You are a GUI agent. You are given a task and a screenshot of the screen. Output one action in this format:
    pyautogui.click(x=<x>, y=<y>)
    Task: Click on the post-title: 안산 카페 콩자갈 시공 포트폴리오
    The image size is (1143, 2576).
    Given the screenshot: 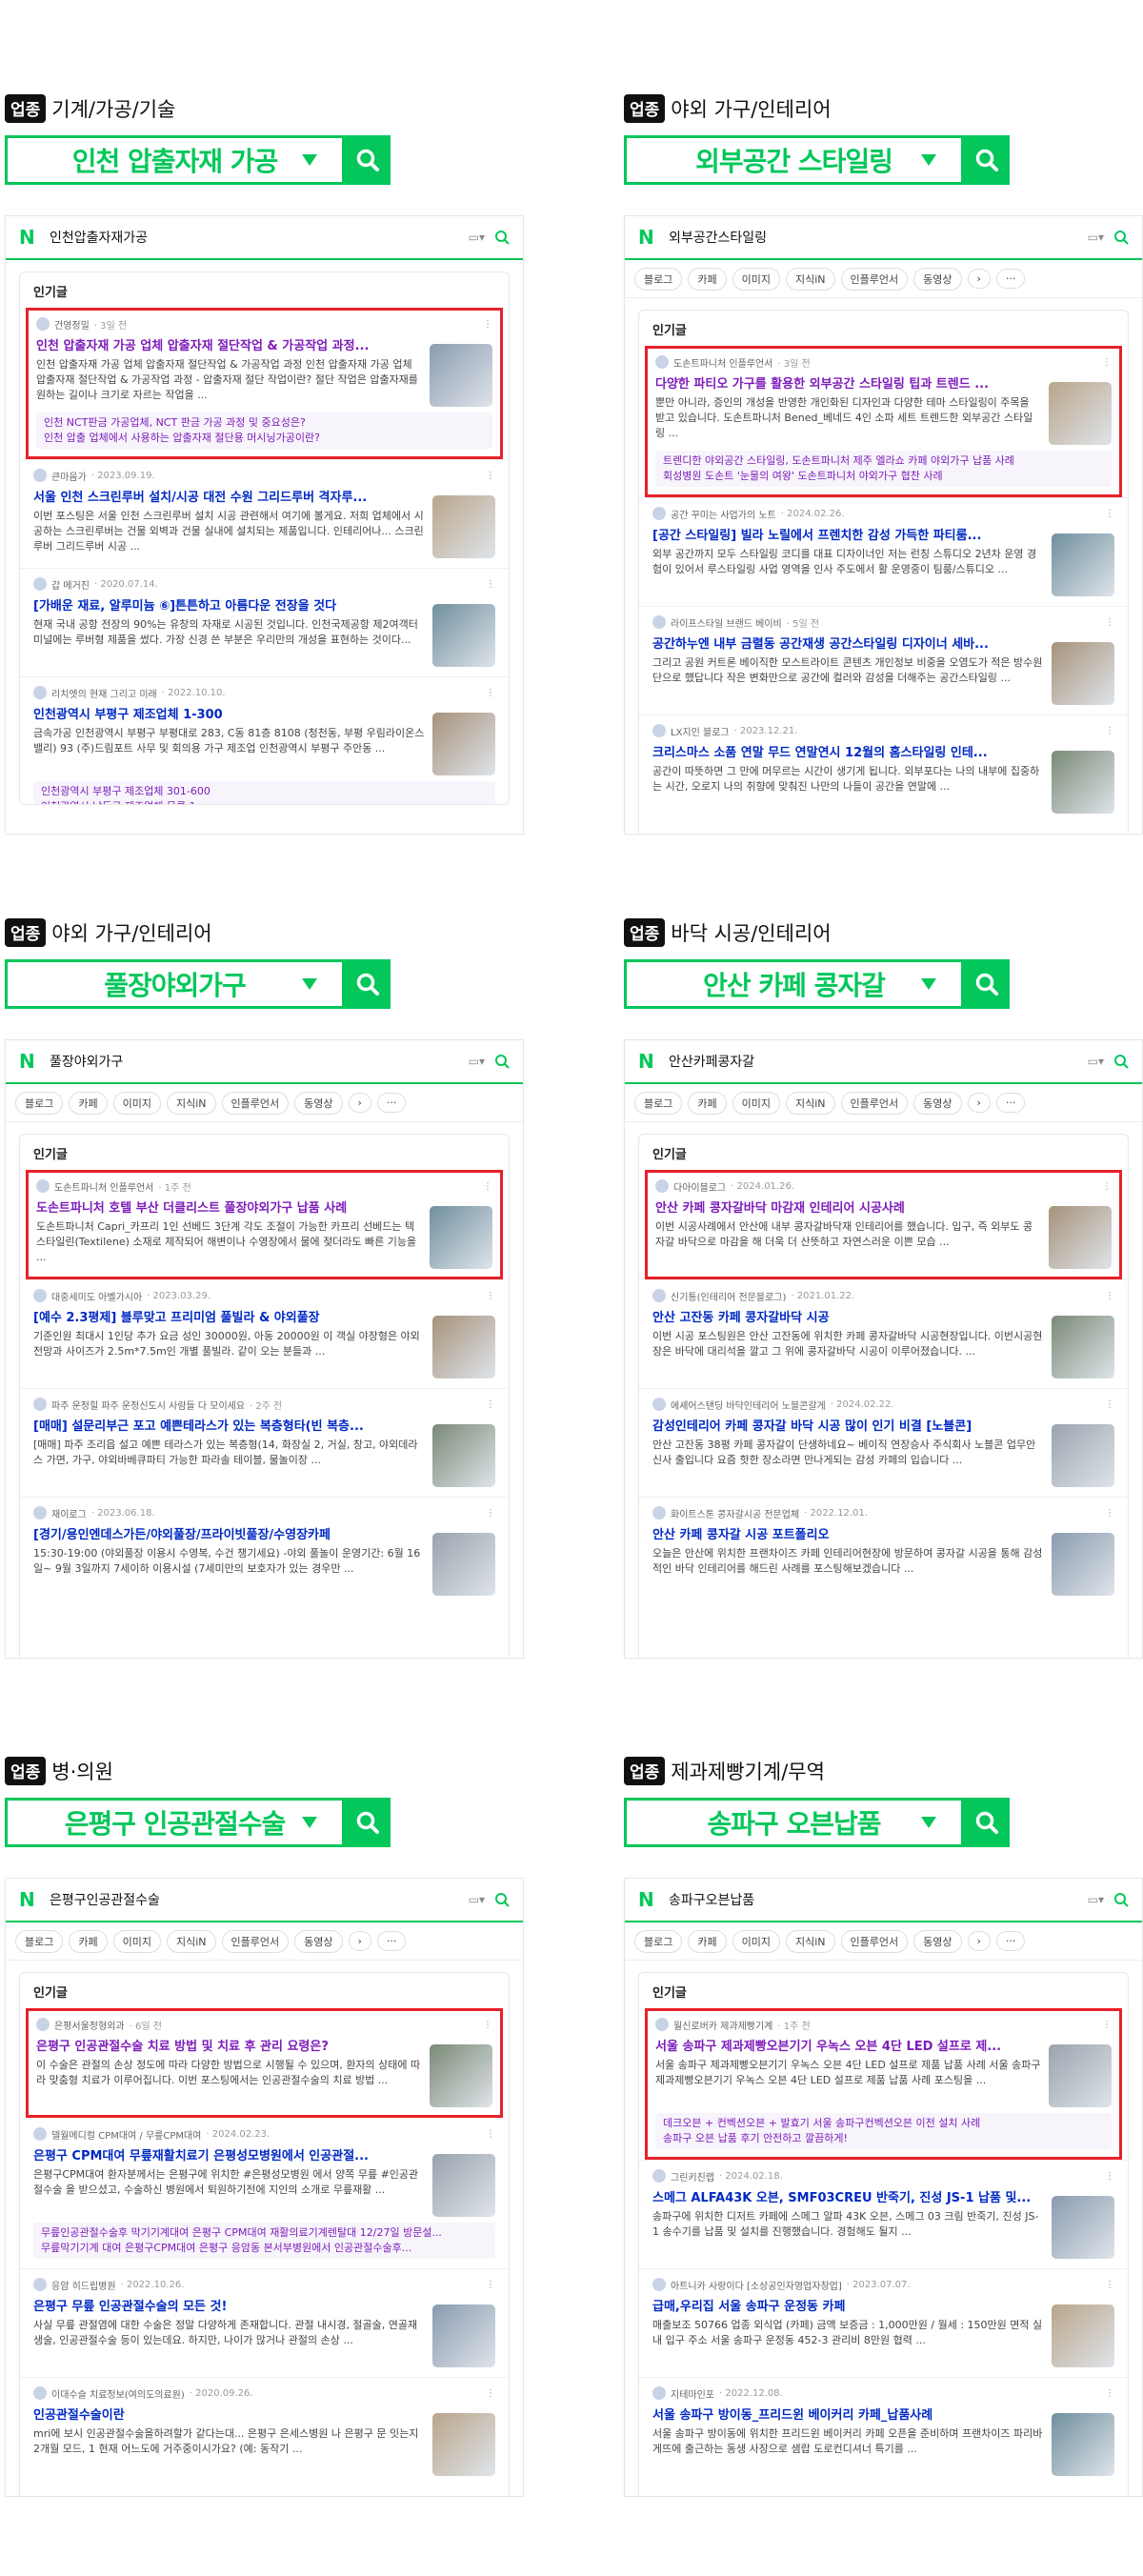 What is the action you would take?
    pyautogui.click(x=883, y=1533)
    